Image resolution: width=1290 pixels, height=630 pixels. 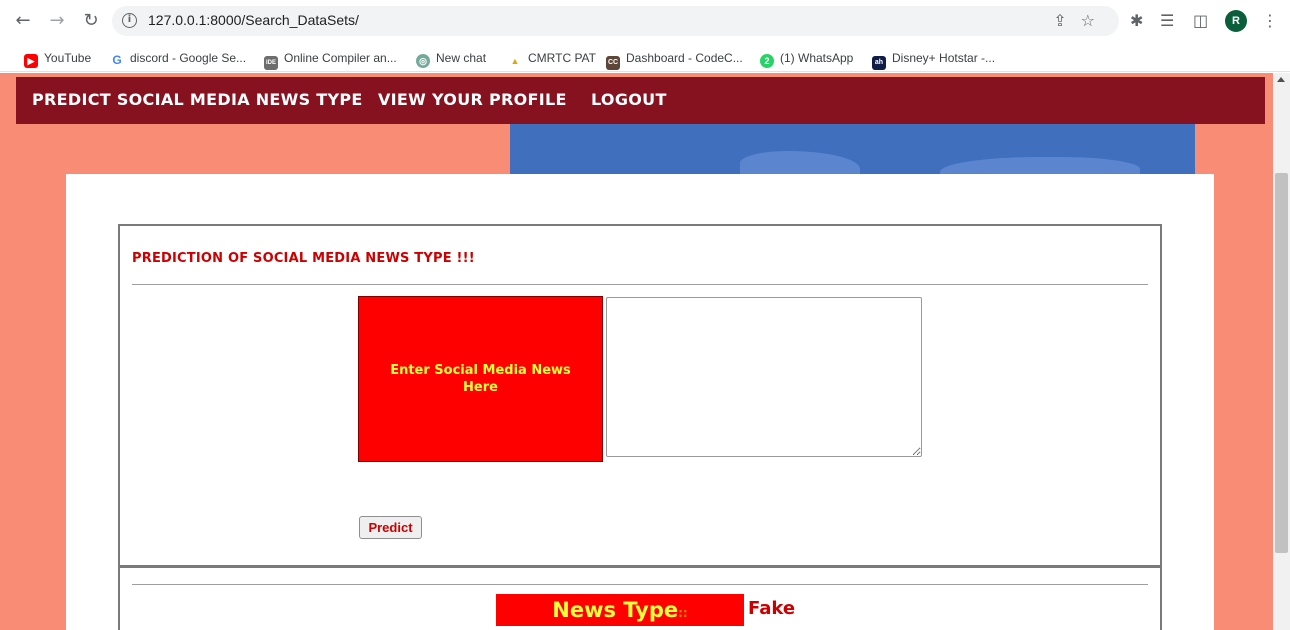 I want to click on news-text-input, so click(x=764, y=377).